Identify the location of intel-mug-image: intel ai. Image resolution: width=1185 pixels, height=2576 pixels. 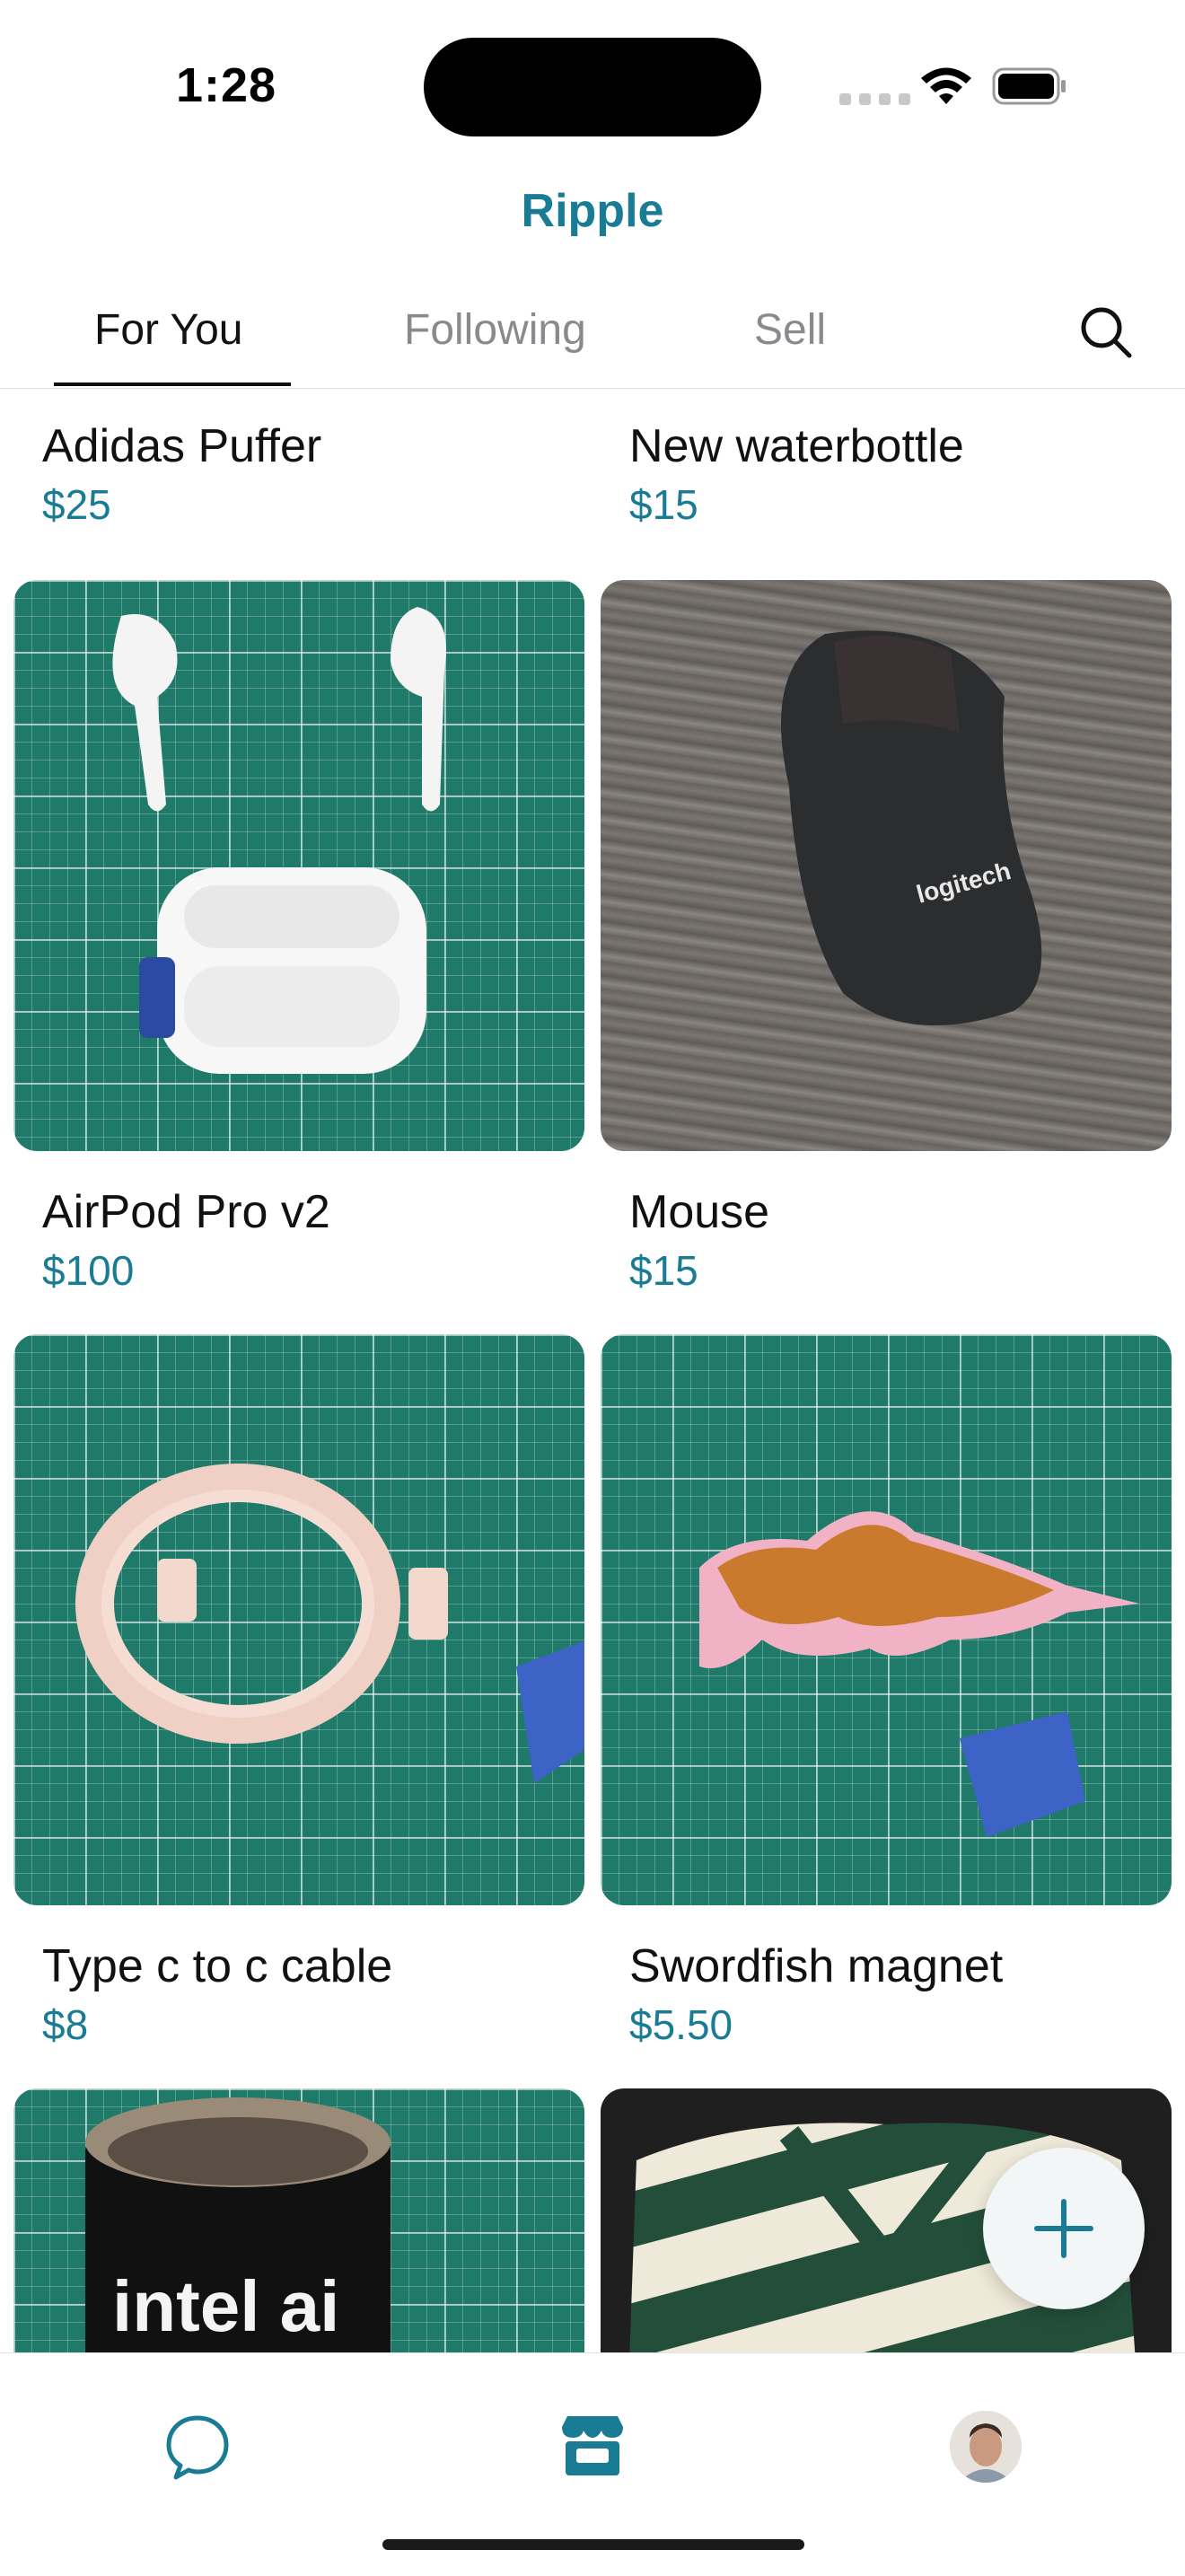
(238, 2224).